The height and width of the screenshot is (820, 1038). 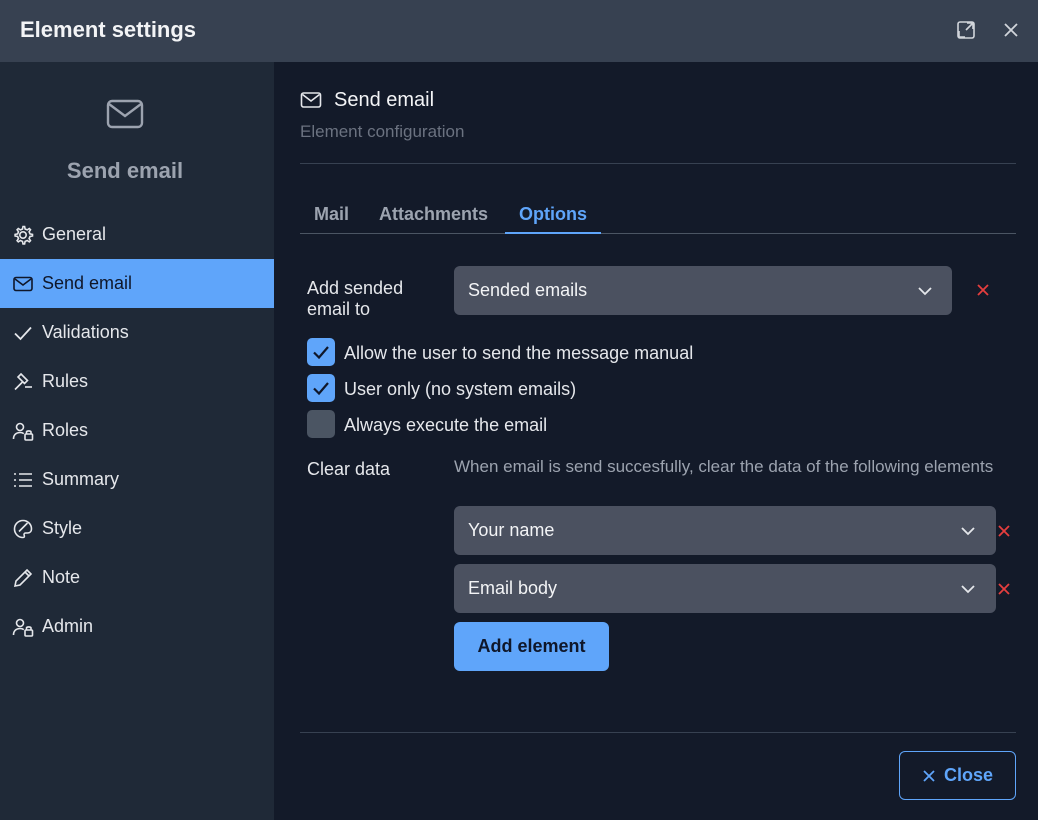 What do you see at coordinates (23, 382) in the screenshot?
I see `gavel-icon` at bounding box center [23, 382].